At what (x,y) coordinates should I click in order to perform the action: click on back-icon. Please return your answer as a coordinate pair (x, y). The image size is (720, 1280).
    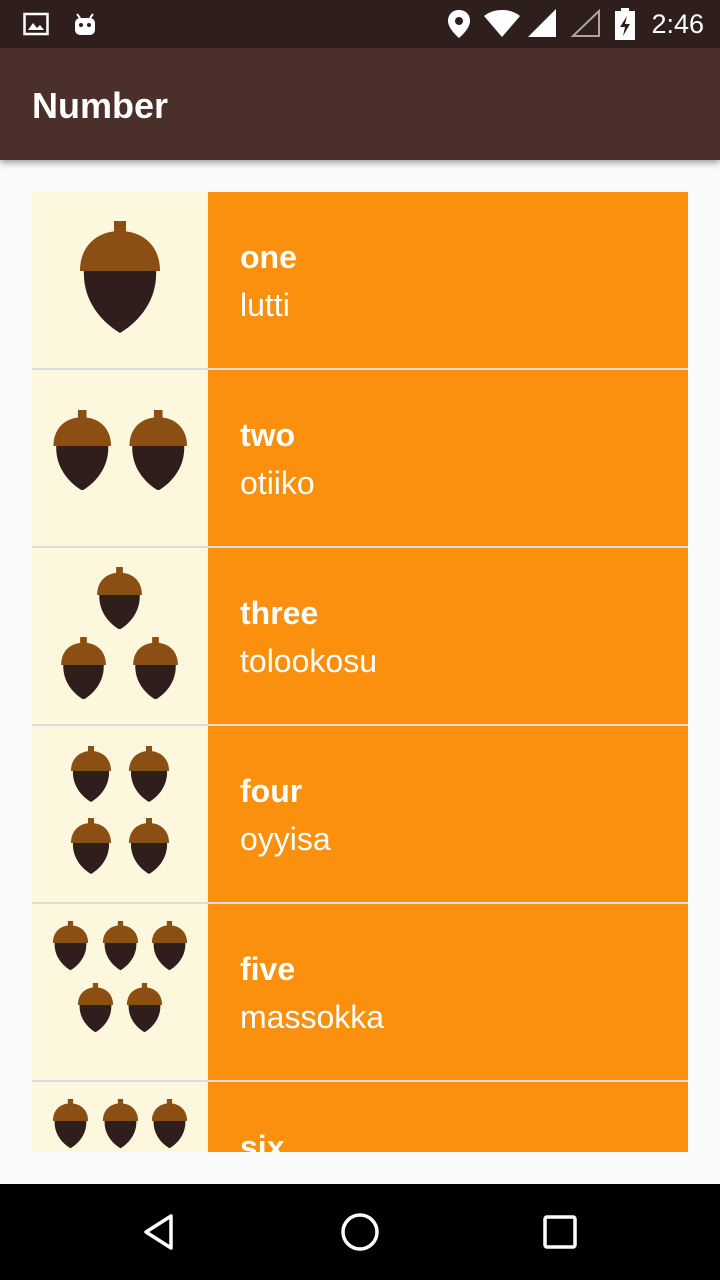
    Looking at the image, I should click on (158, 1232).